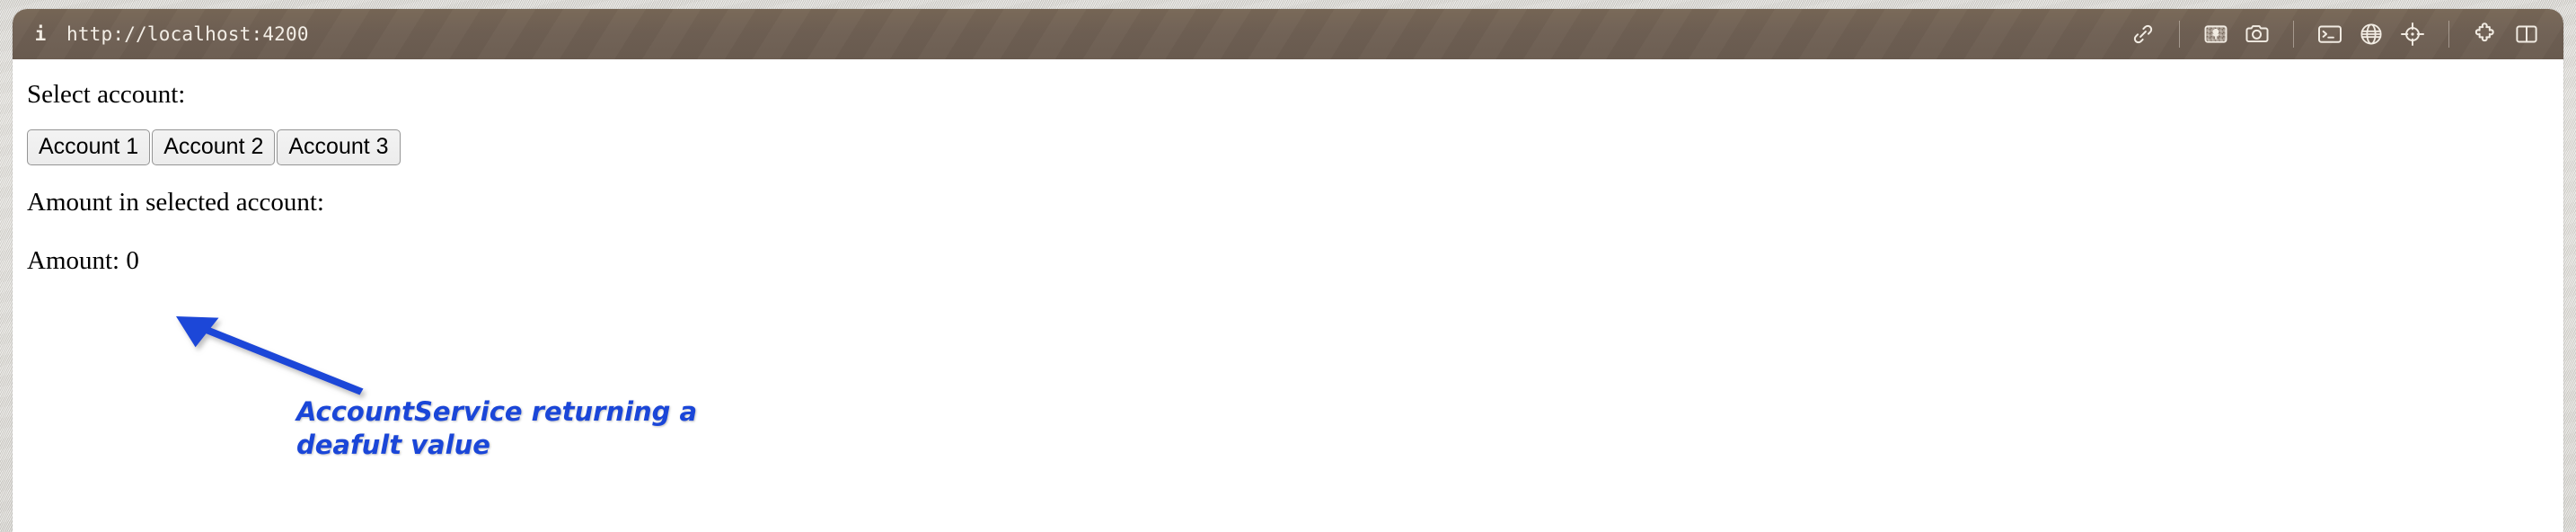  What do you see at coordinates (2330, 34) in the screenshot?
I see `terminal-icon` at bounding box center [2330, 34].